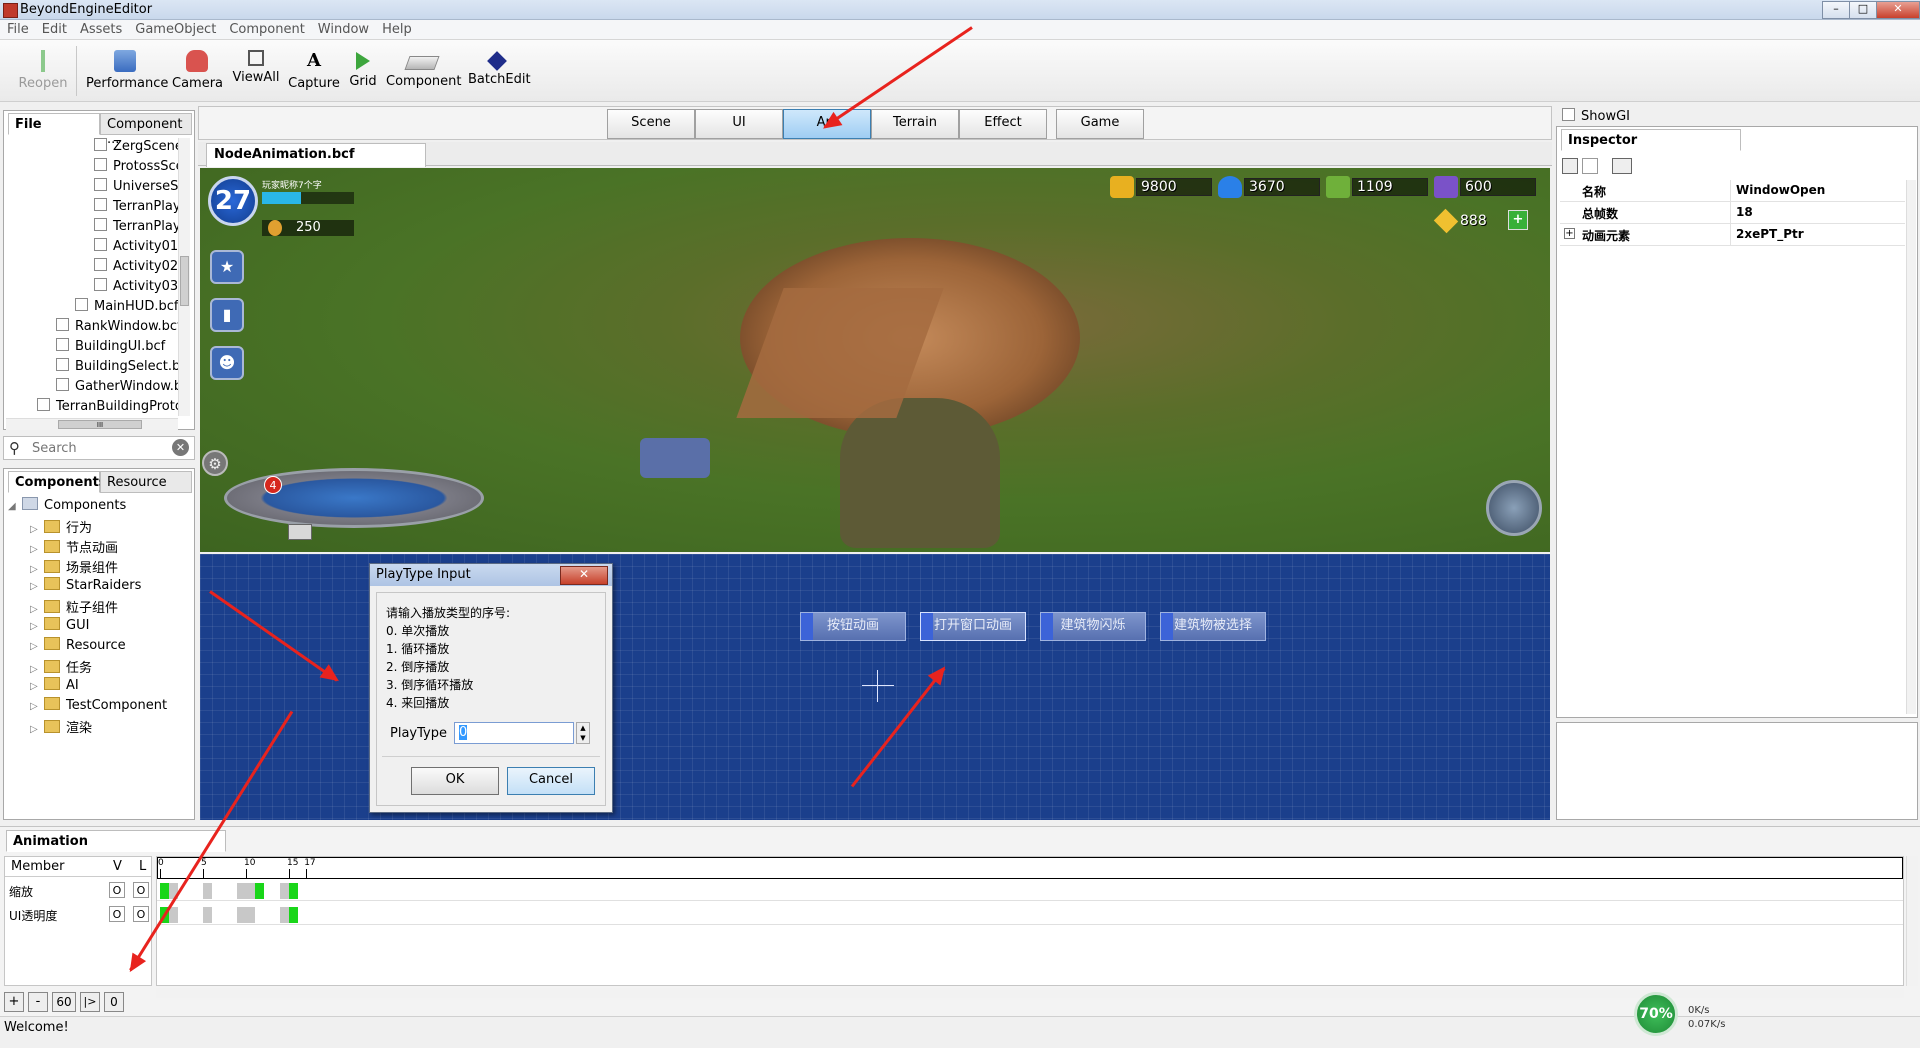 The height and width of the screenshot is (1048, 1920). I want to click on menu-assets: Assets, so click(100, 28).